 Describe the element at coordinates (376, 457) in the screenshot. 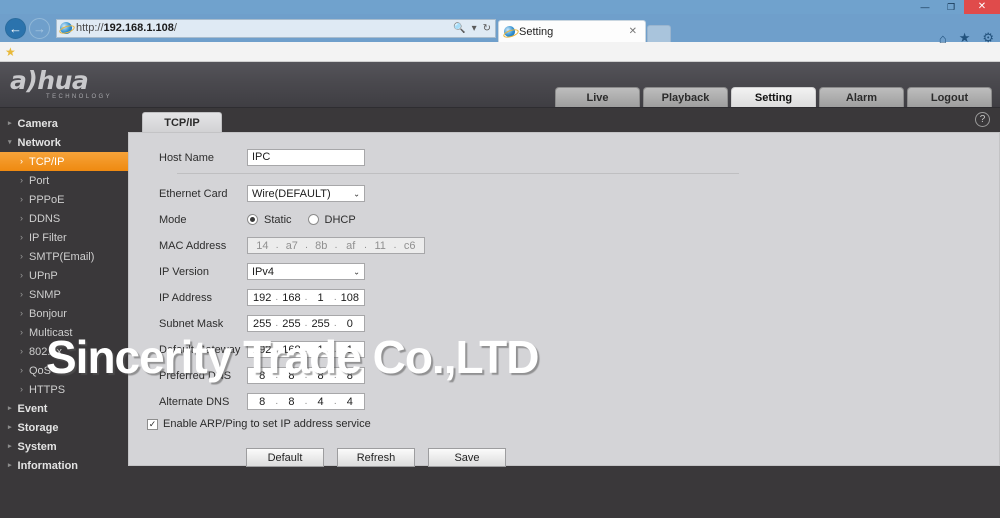

I see `refresh-button: Refresh` at that location.